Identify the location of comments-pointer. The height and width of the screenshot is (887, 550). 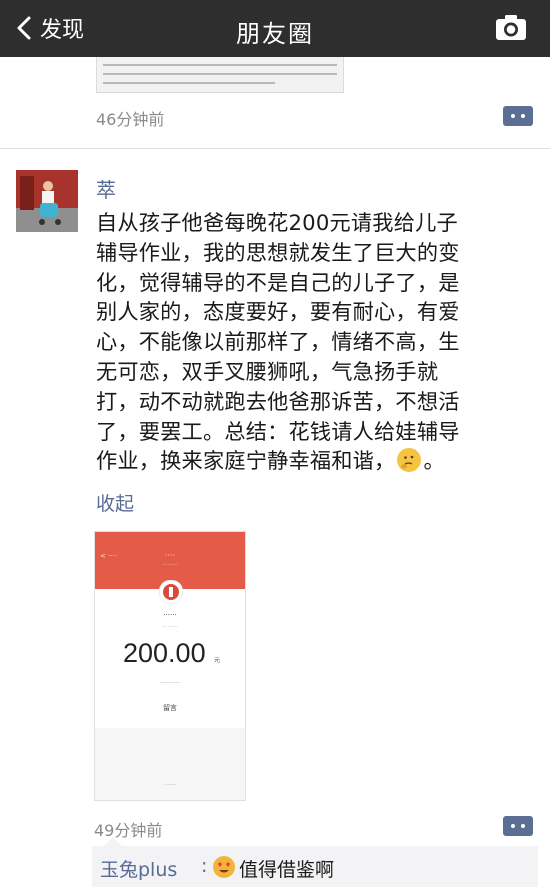
(113, 841).